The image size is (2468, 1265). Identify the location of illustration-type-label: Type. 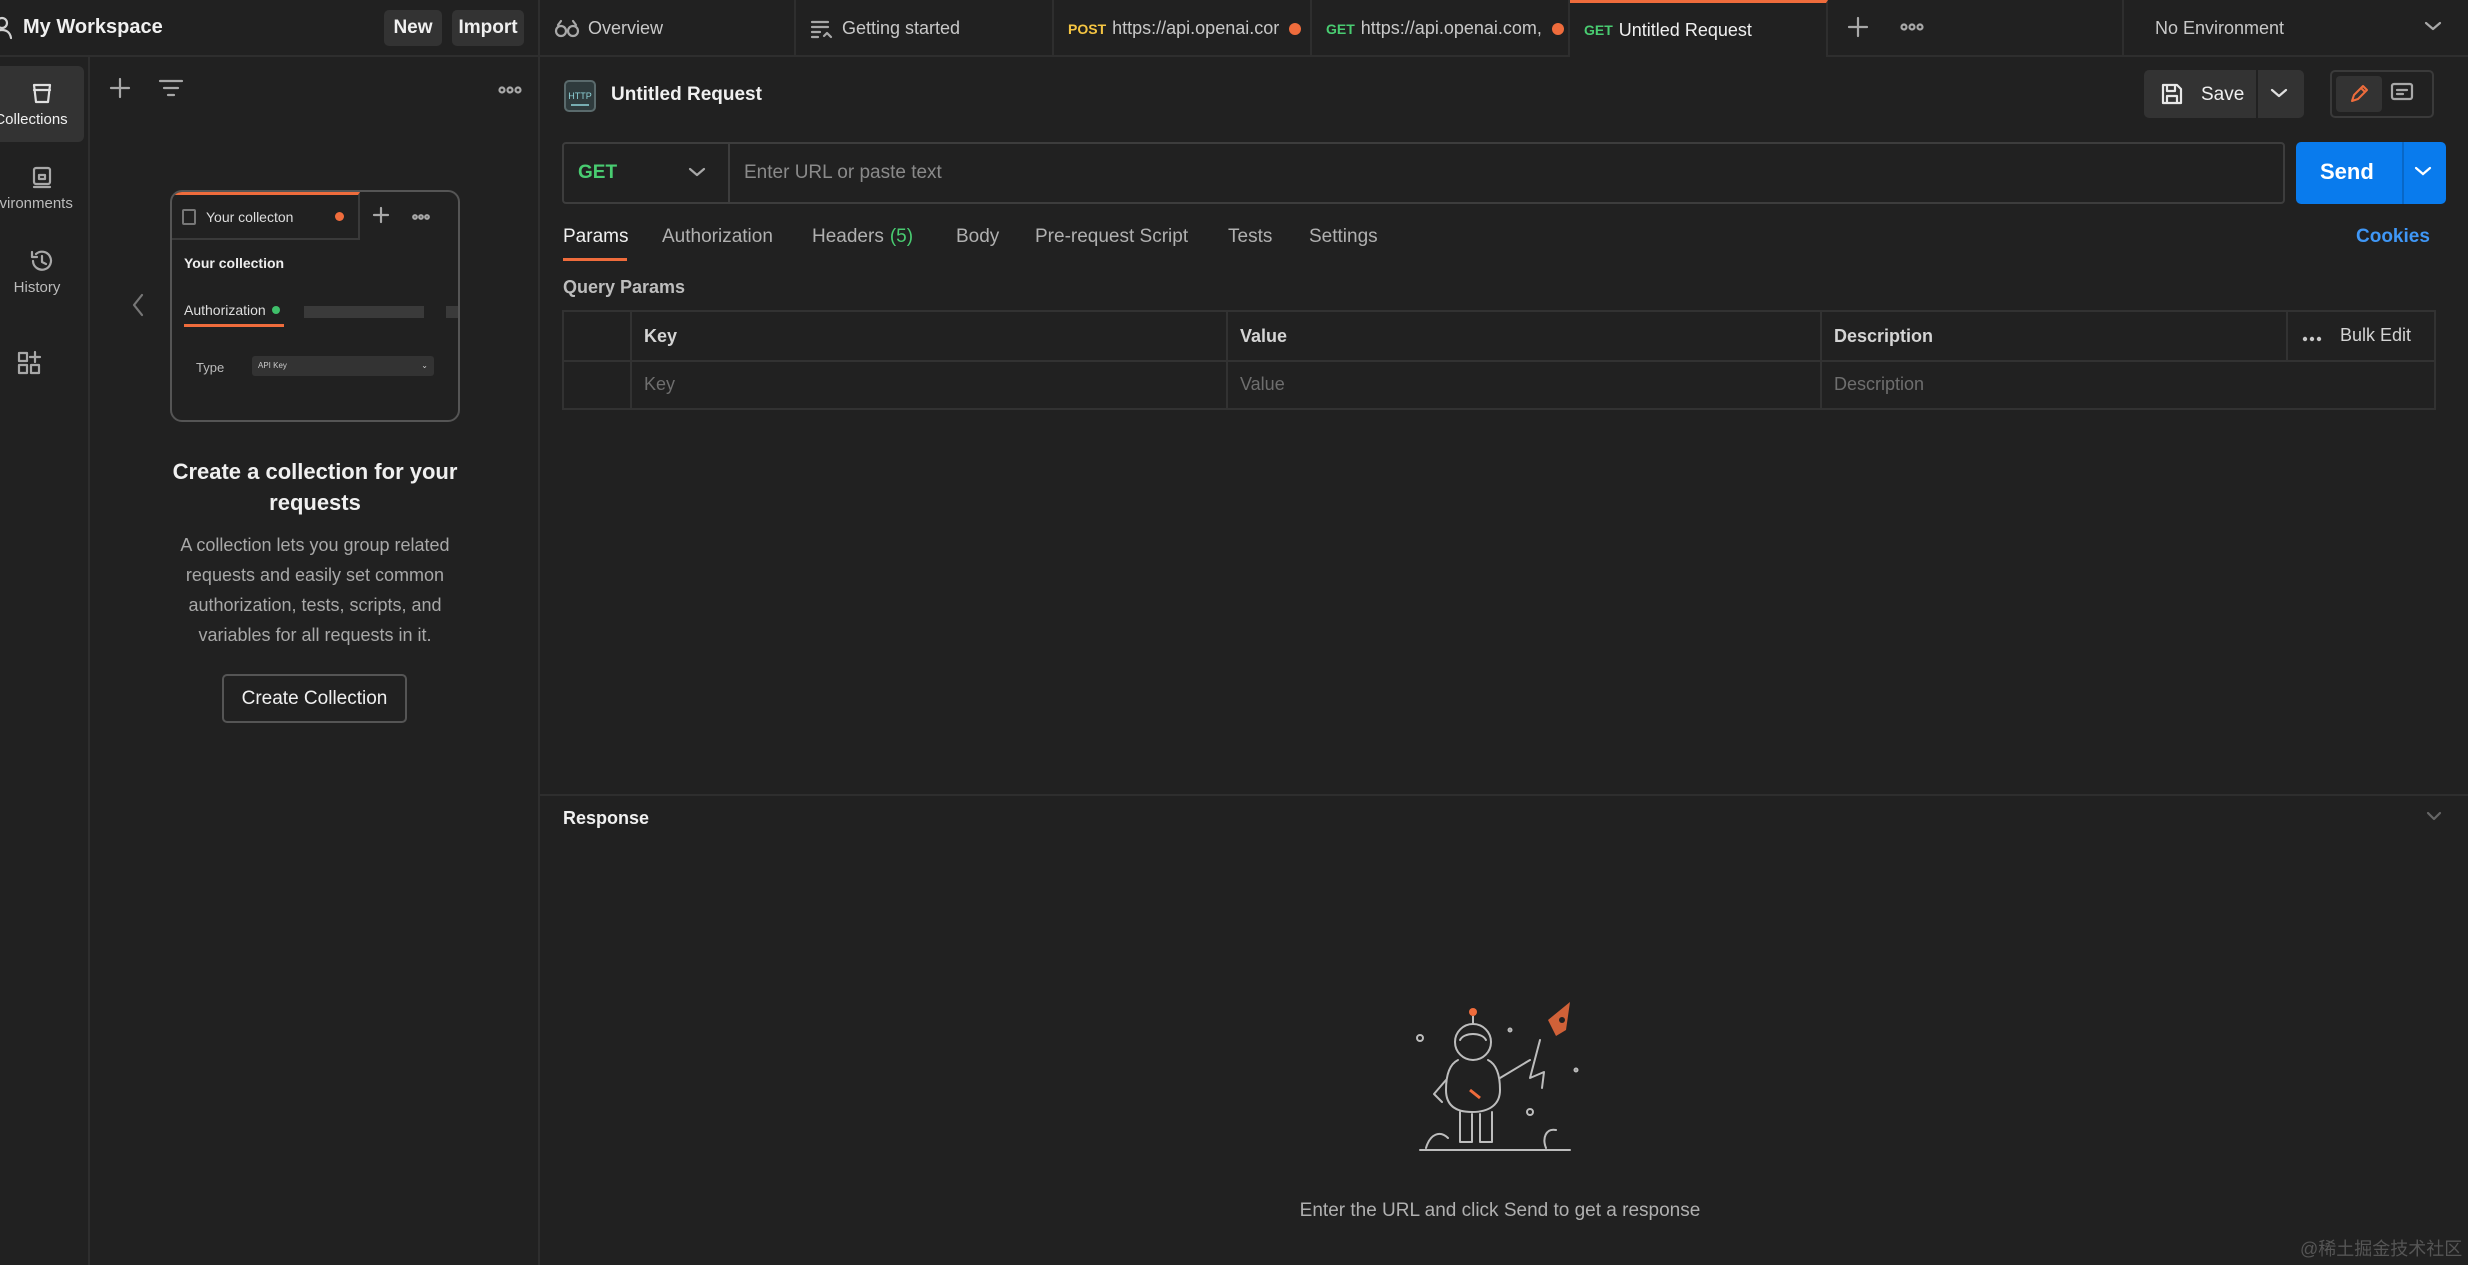
(210, 367).